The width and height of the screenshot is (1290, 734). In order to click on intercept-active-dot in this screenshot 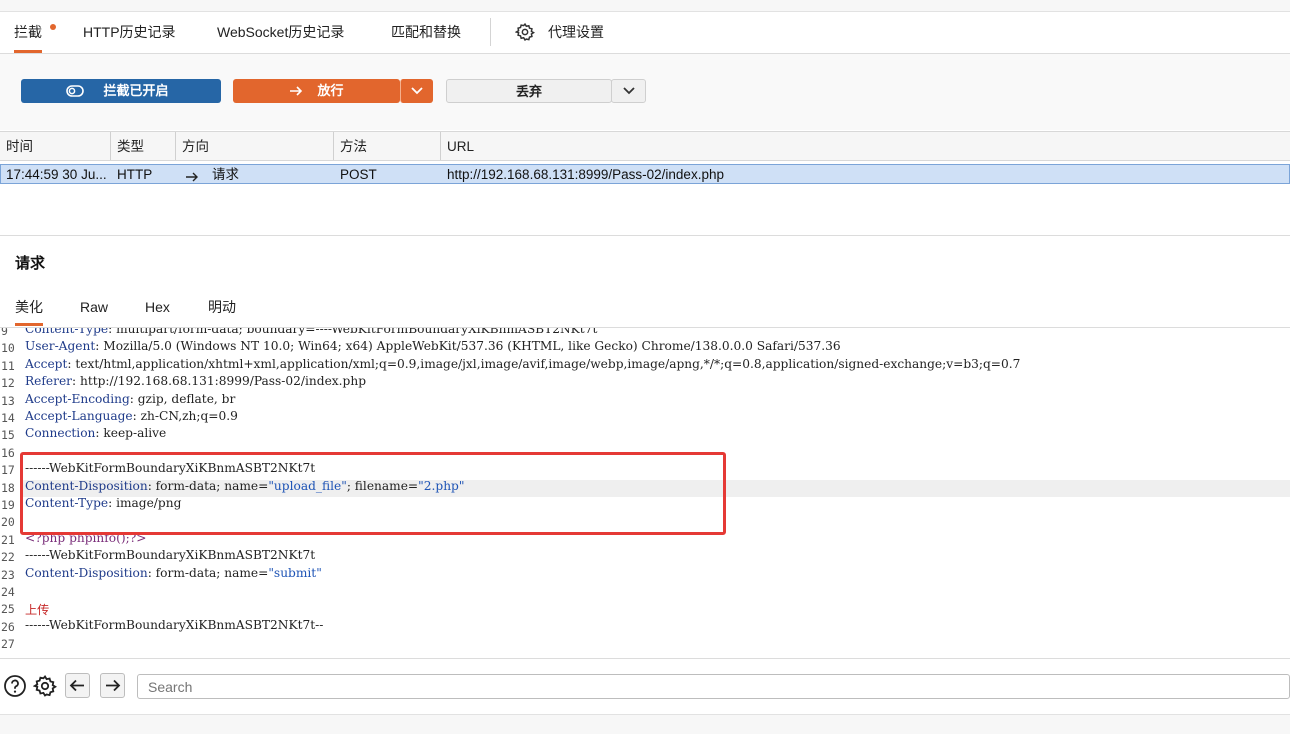, I will do `click(53, 27)`.